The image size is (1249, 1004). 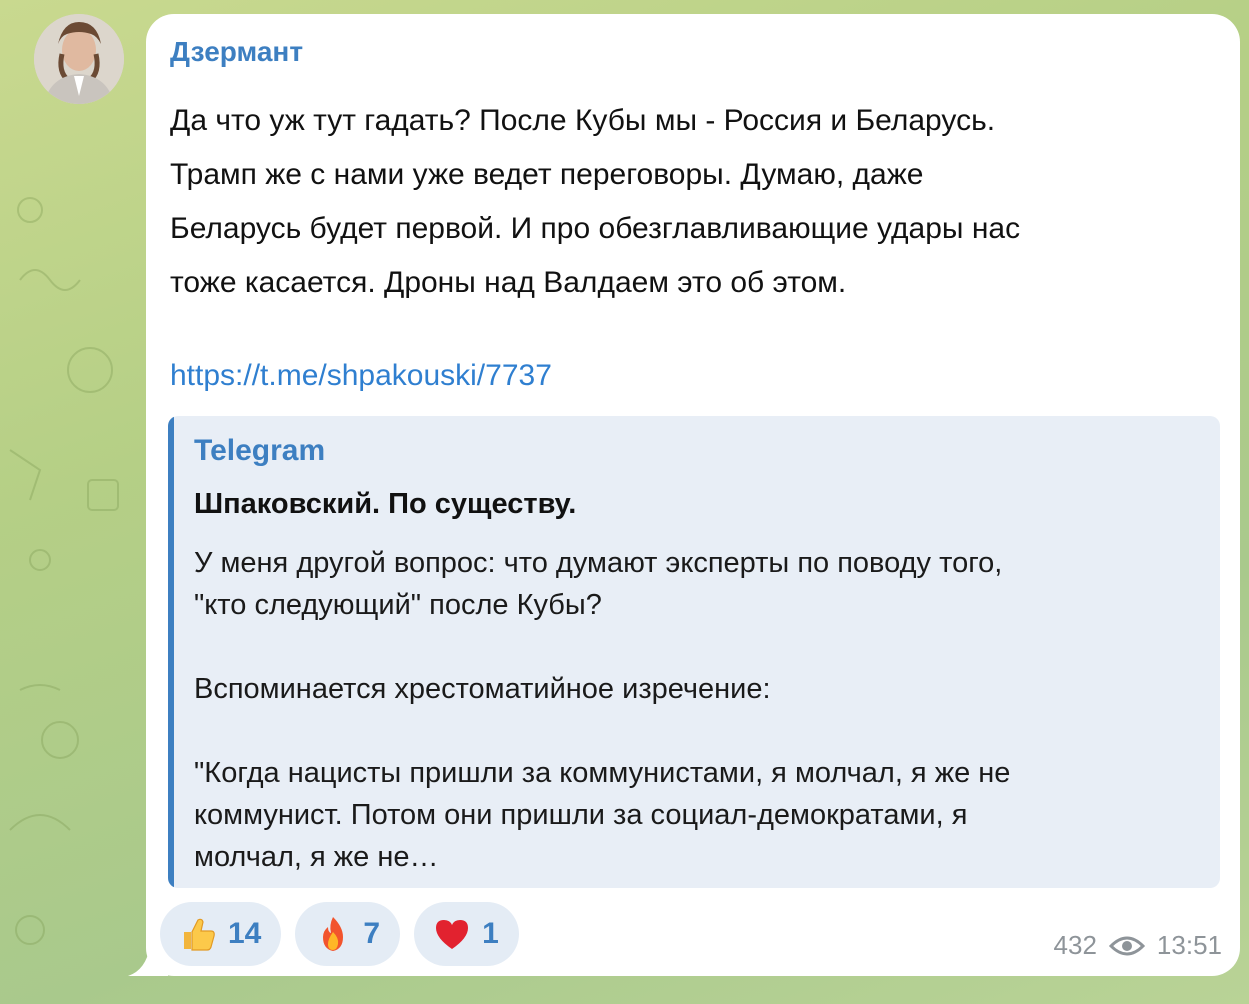 What do you see at coordinates (245, 933) in the screenshot?
I see `reaction-count: 14` at bounding box center [245, 933].